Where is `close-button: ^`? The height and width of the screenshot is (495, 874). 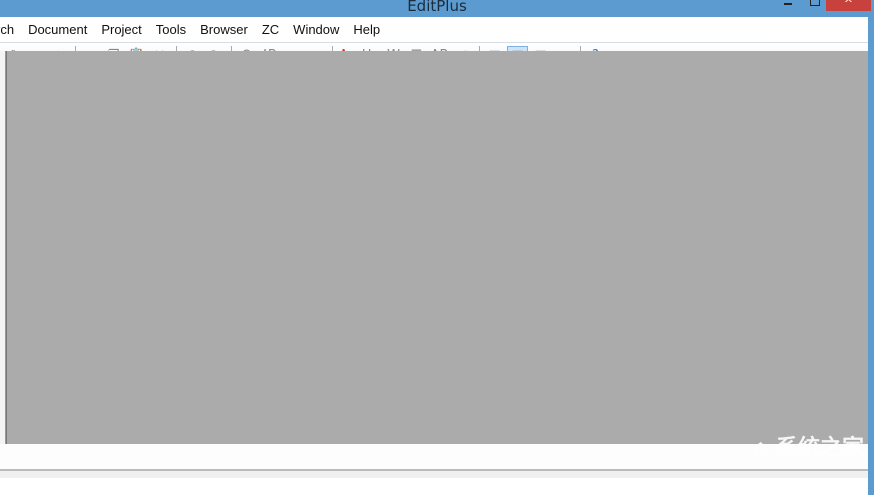 close-button: ^ is located at coordinates (848, 5).